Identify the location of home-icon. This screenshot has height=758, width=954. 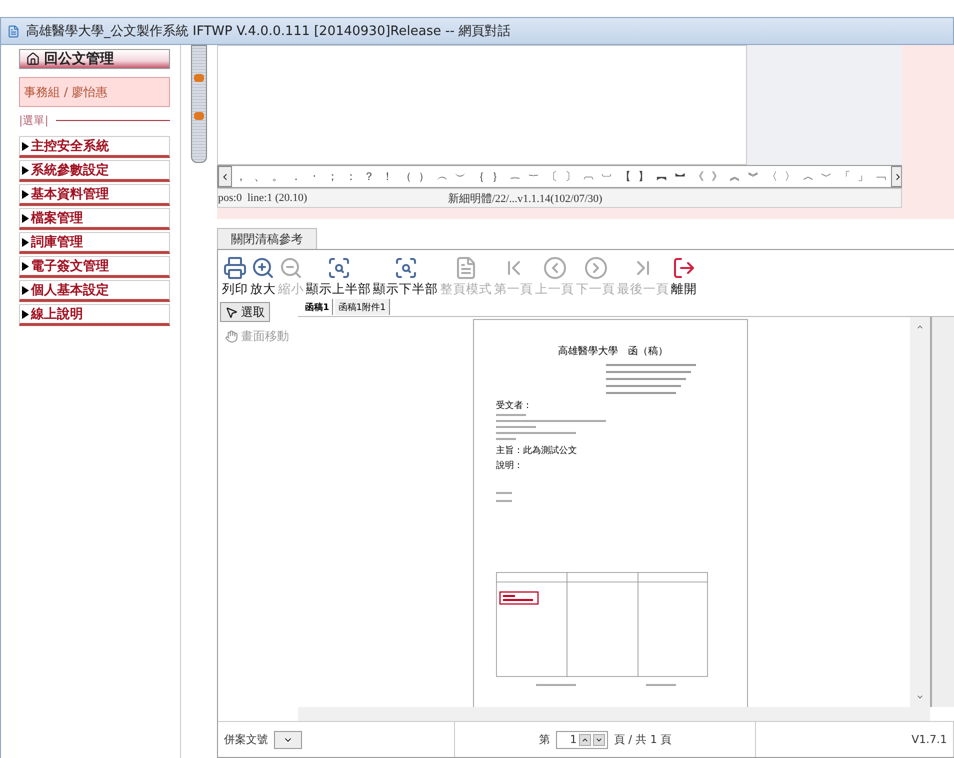
(33, 59).